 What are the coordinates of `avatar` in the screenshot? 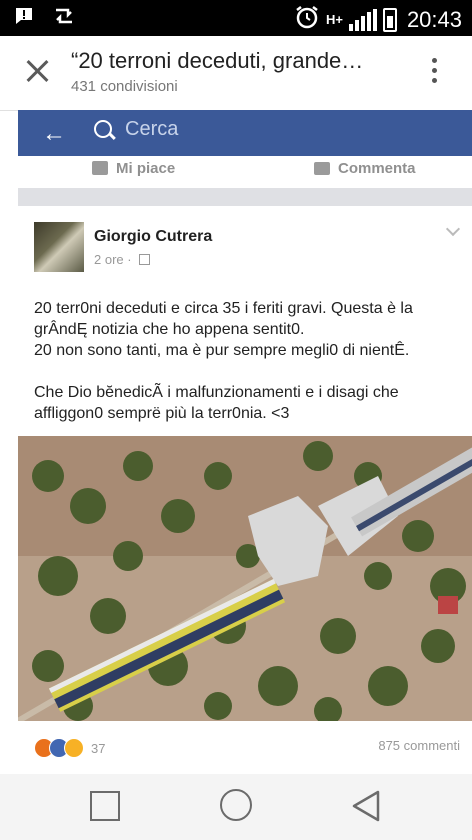 It's located at (59, 247).